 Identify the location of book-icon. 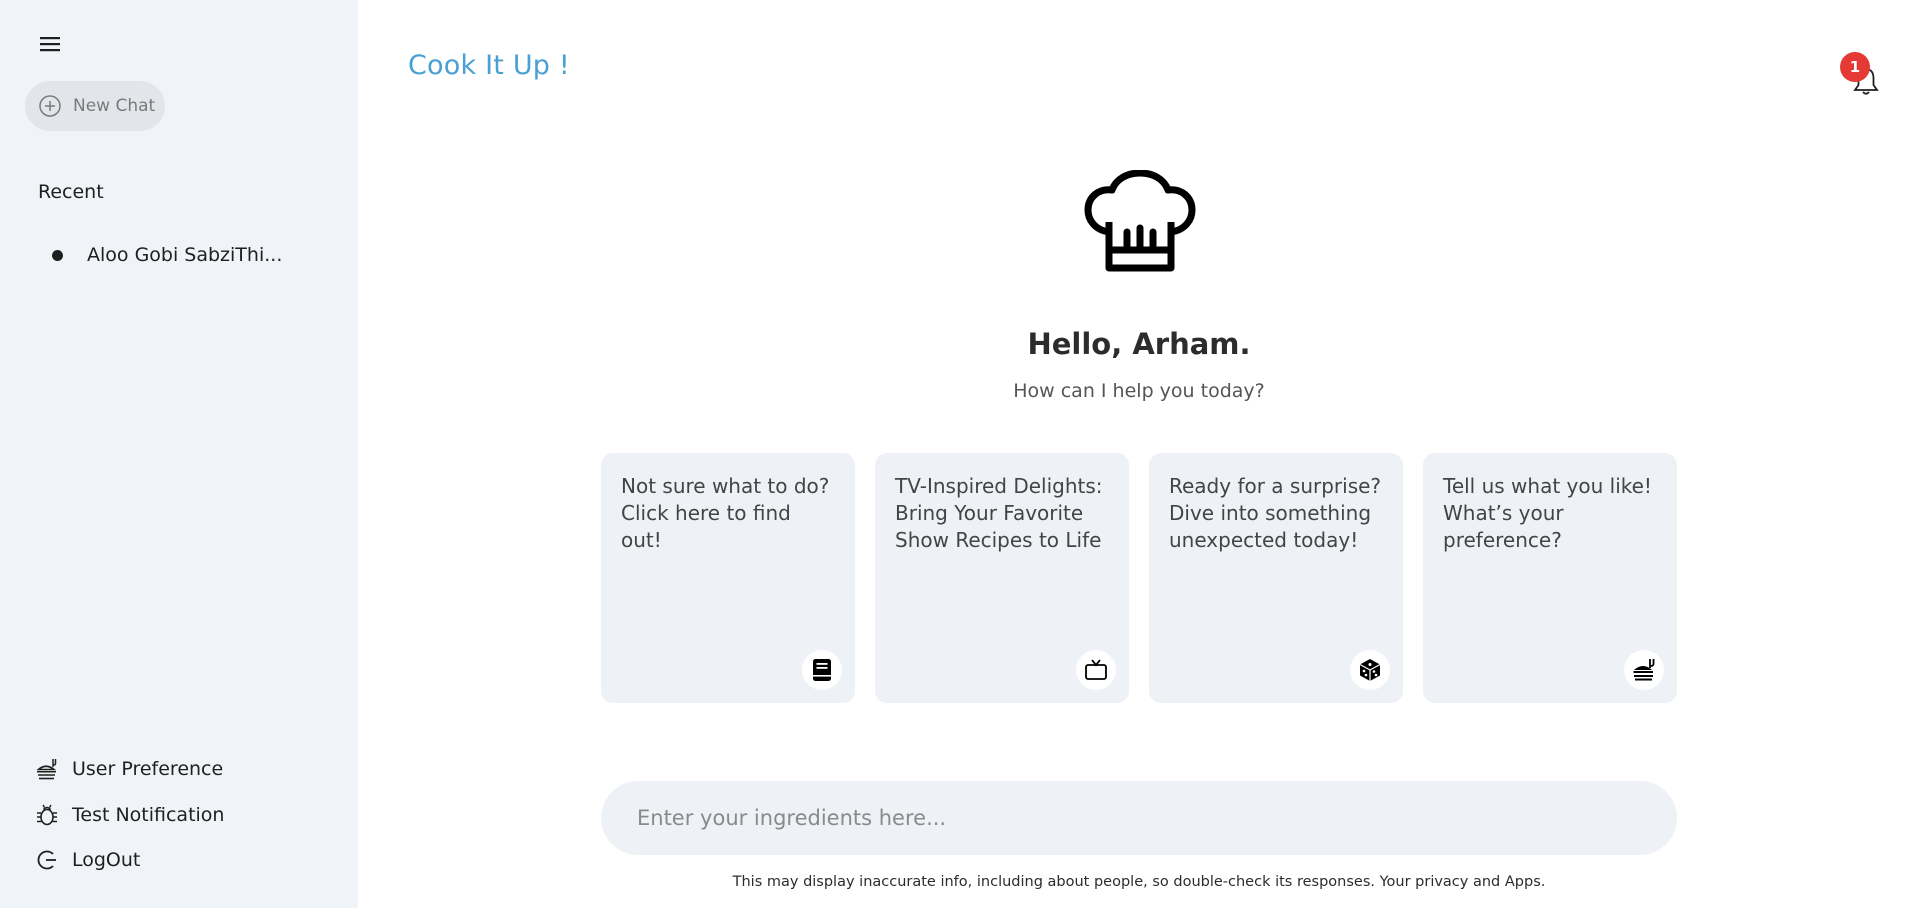
(822, 670).